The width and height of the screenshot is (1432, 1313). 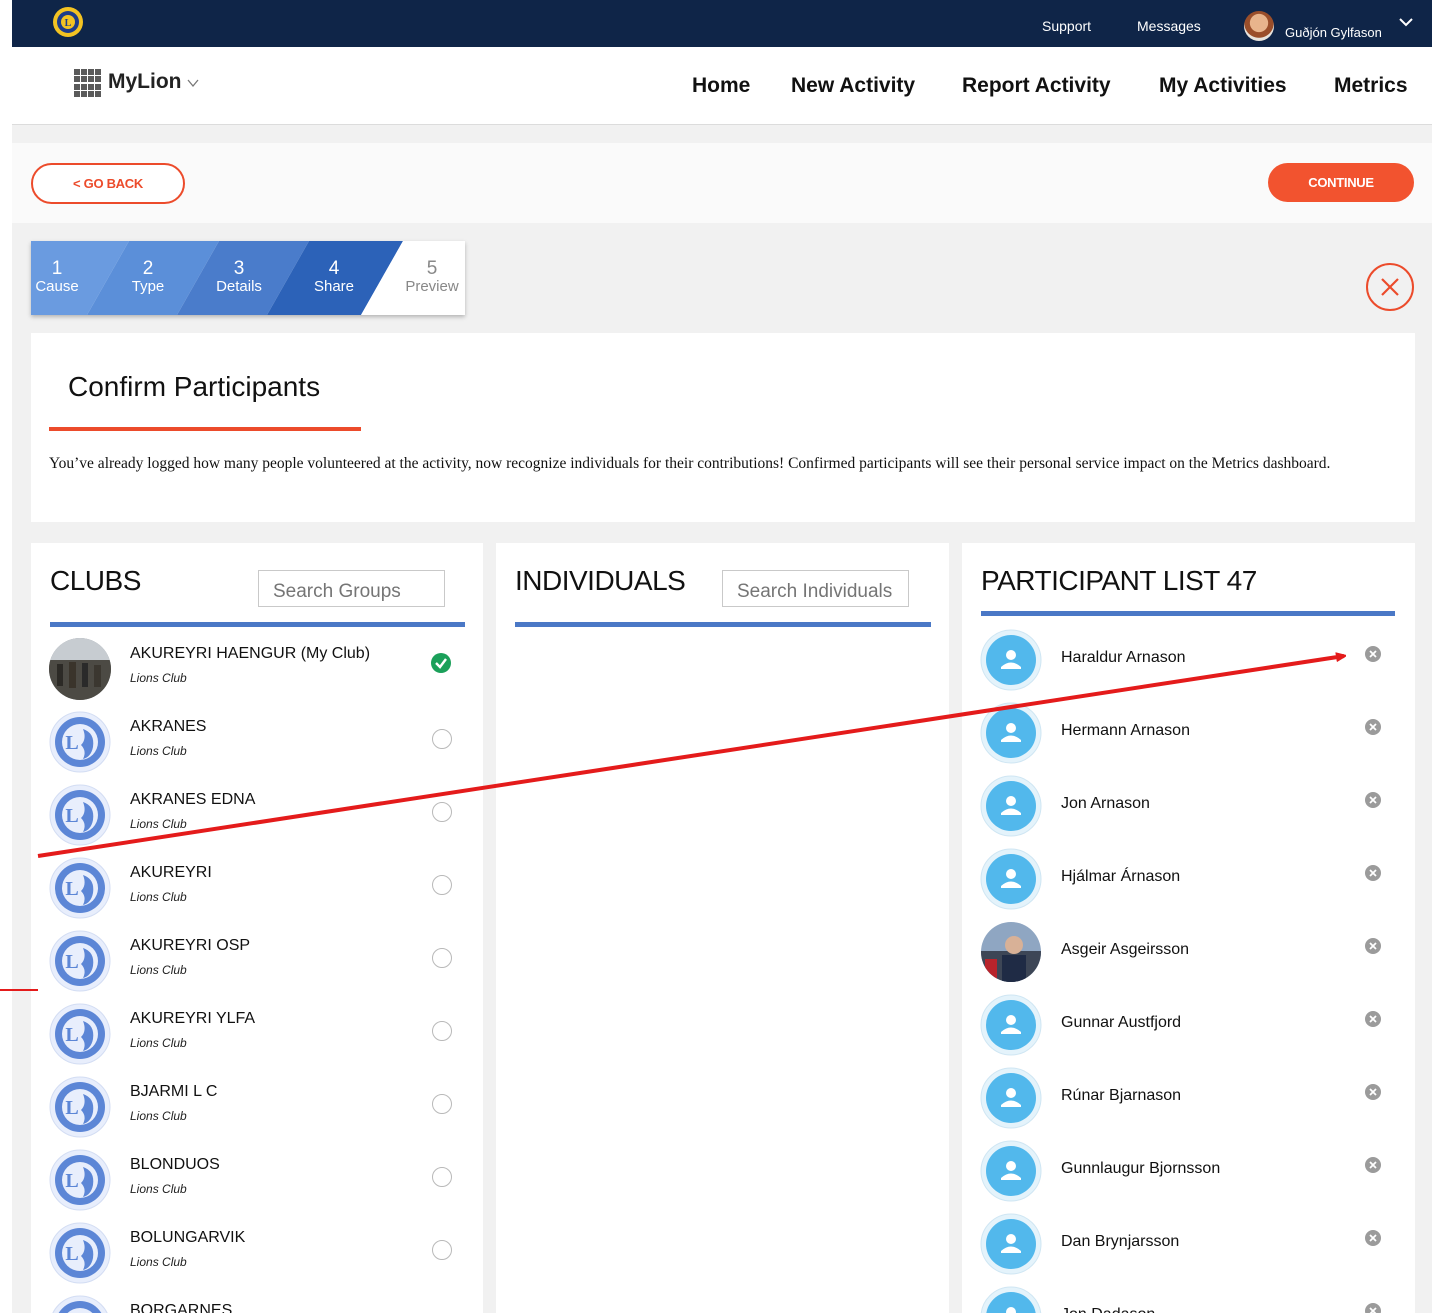 What do you see at coordinates (259, 1039) in the screenshot?
I see `club-row: L AKUREYRI YLFA Lions Club` at bounding box center [259, 1039].